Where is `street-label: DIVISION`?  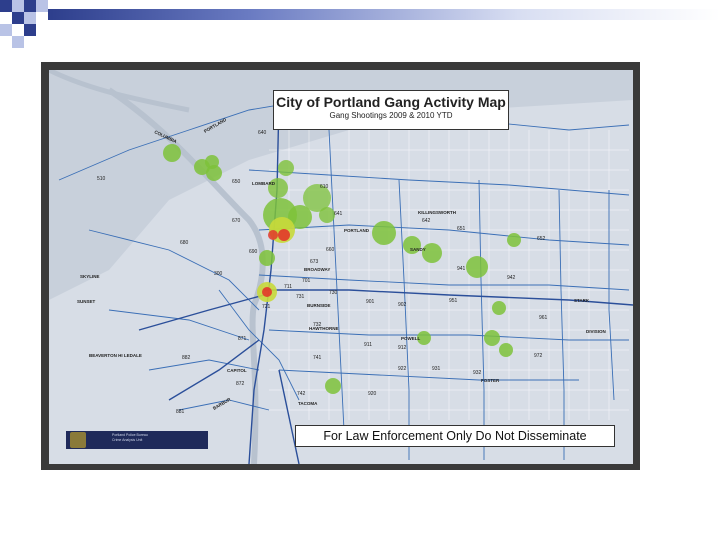
street-label: DIVISION is located at coordinates (596, 331).